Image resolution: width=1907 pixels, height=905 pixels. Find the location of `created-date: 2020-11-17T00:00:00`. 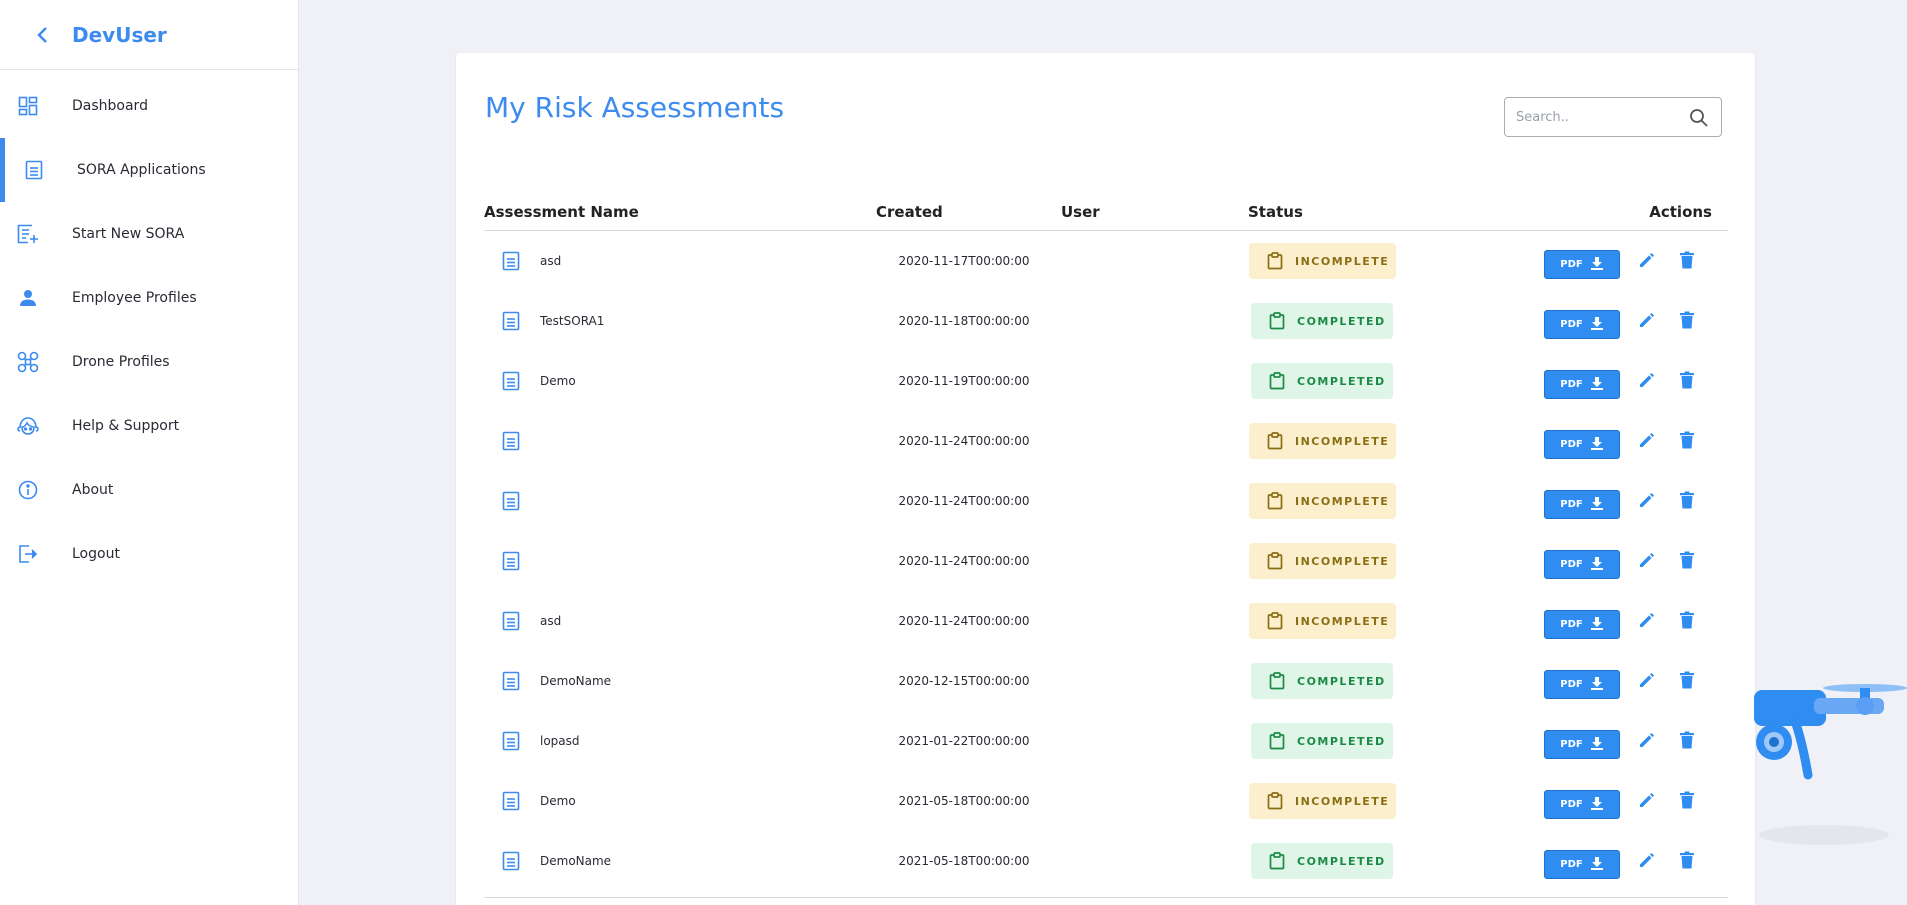

created-date: 2020-11-17T00:00:00 is located at coordinates (964, 261).